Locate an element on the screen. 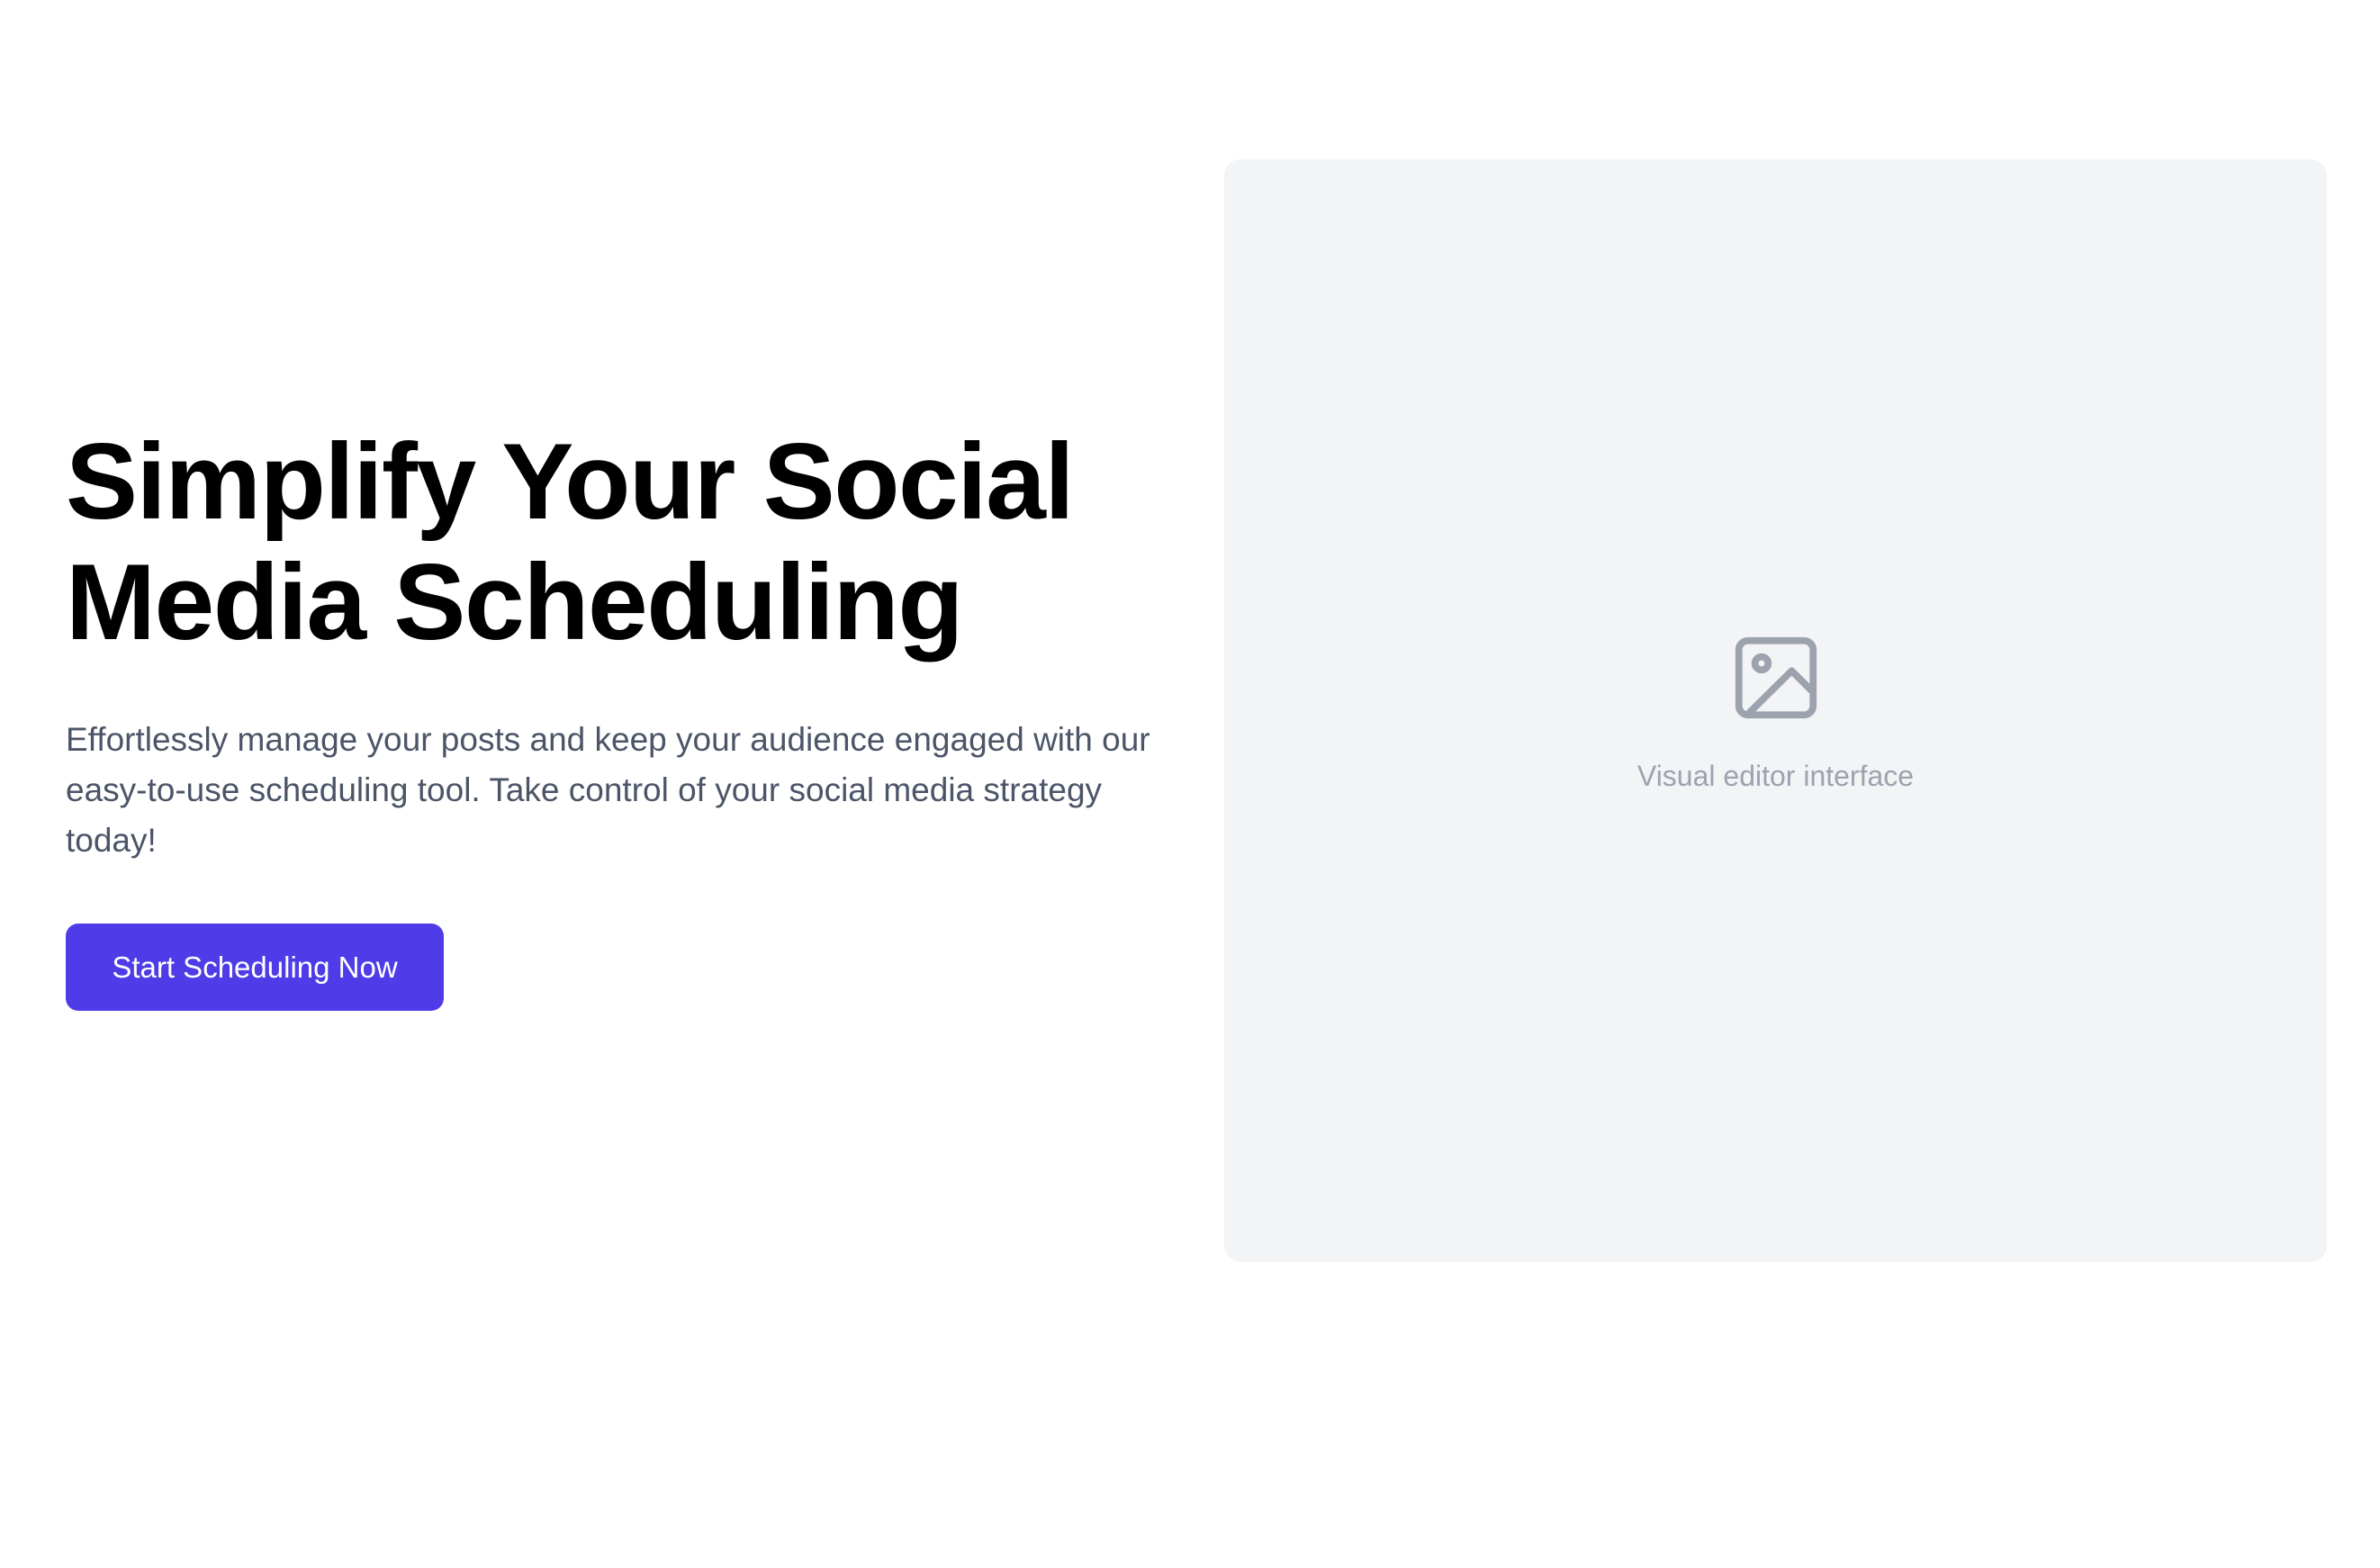 The height and width of the screenshot is (1568, 2380). start-scheduling-button: Start Scheduling Now is located at coordinates (255, 967).